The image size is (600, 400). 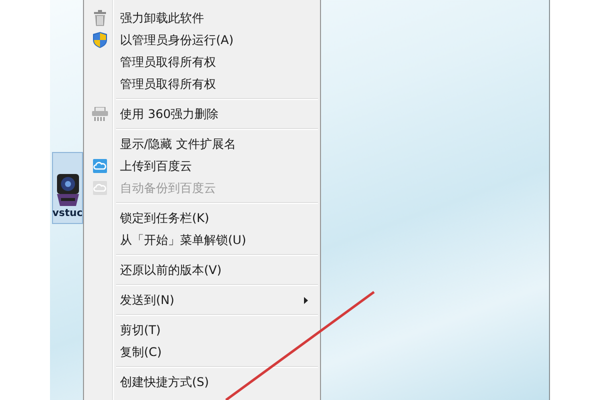 I want to click on menu-item: 创建快捷方式(S), so click(x=202, y=382).